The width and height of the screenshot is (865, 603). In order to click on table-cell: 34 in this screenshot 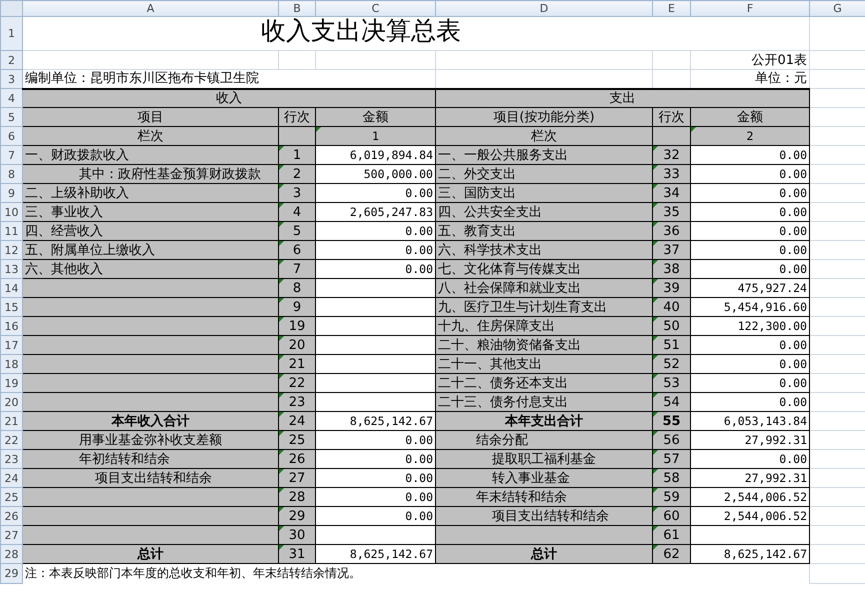, I will do `click(671, 193)`.